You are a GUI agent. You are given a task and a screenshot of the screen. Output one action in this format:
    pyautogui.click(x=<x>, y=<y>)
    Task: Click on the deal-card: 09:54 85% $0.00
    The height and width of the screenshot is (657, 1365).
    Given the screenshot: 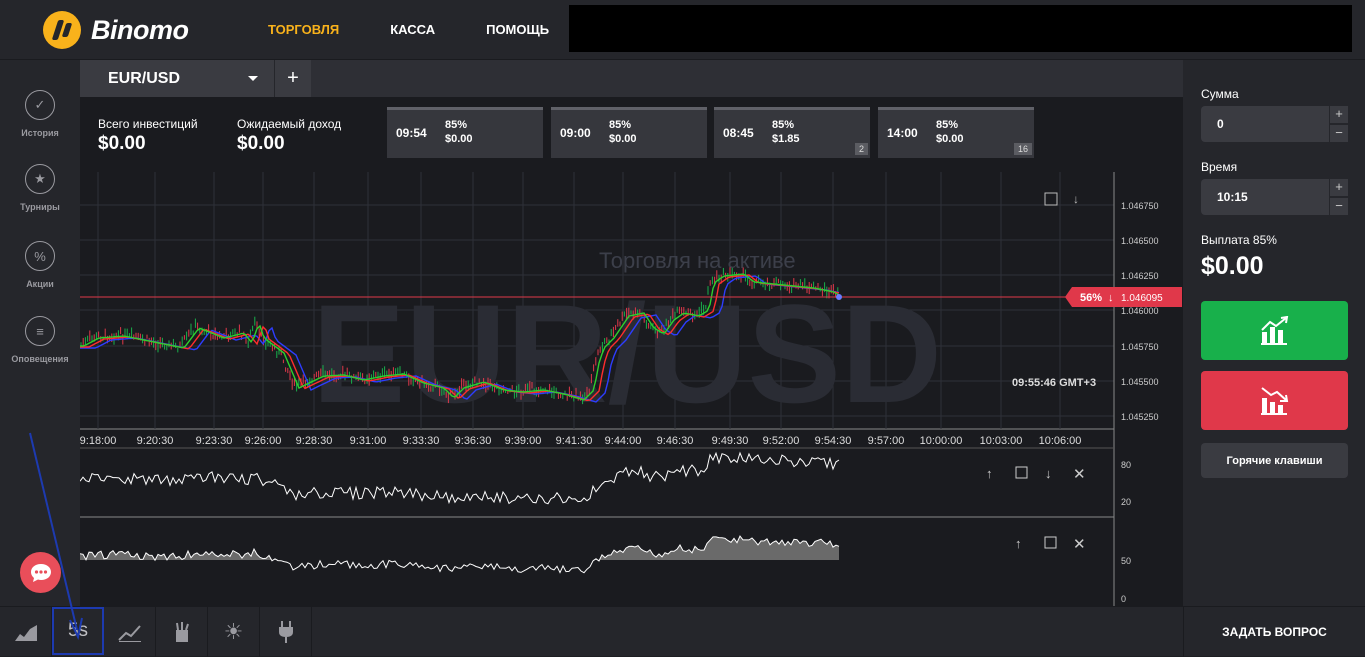 What is the action you would take?
    pyautogui.click(x=465, y=132)
    